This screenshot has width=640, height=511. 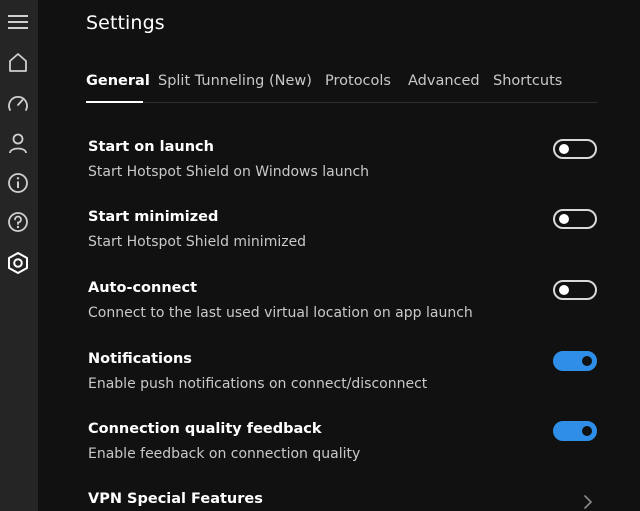 What do you see at coordinates (18, 222) in the screenshot?
I see `help-icon` at bounding box center [18, 222].